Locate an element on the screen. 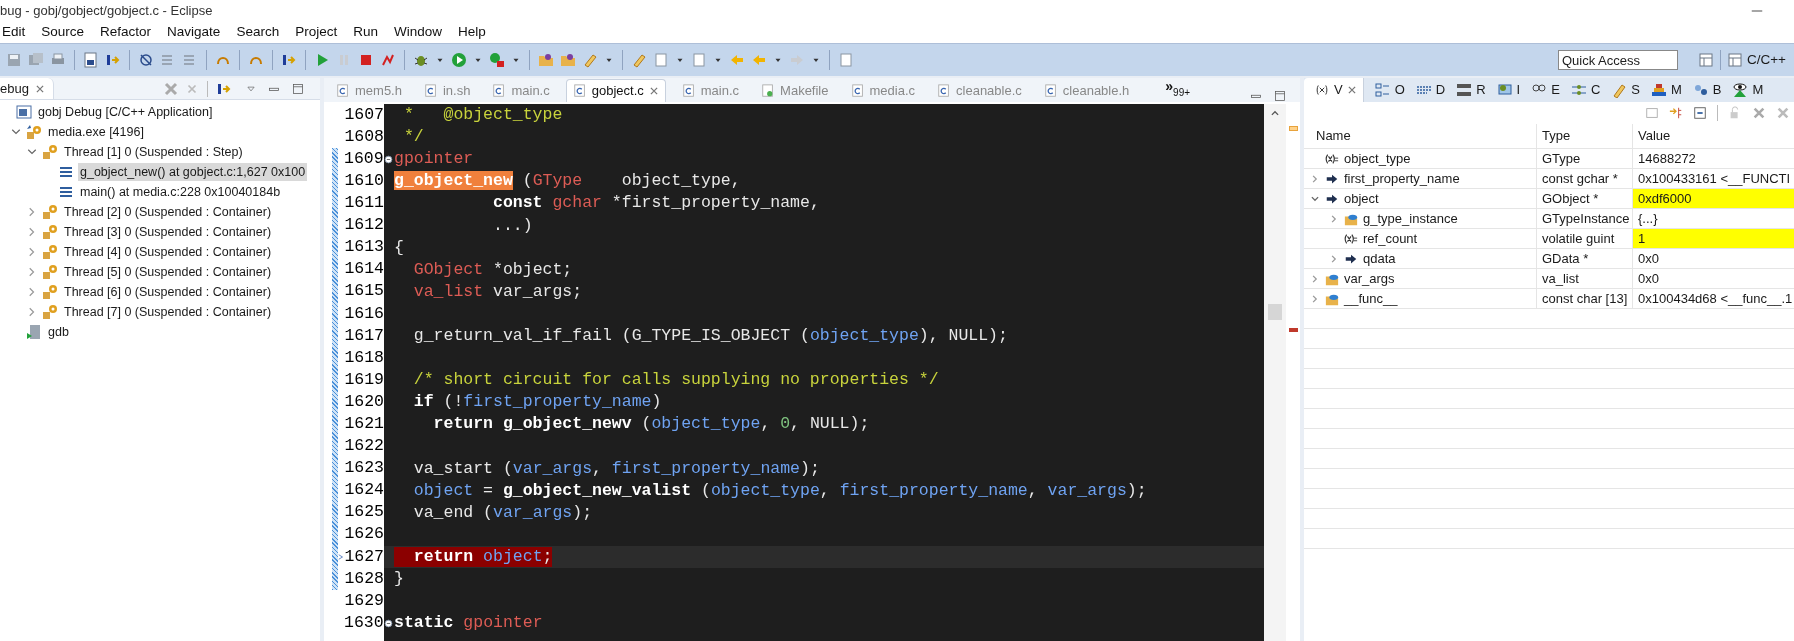 The height and width of the screenshot is (641, 1794). eye-icon is located at coordinates (1740, 90).